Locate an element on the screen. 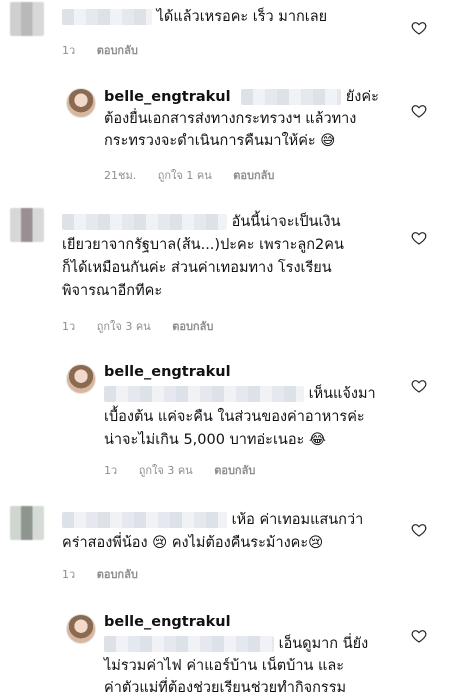 This screenshot has width=449, height=700. comment-text: belle_engtrakul ยังค่ะ is located at coordinates (241, 98).